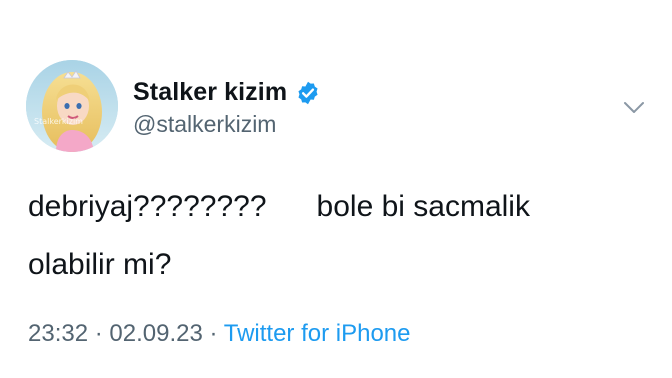 This screenshot has height=378, width=672. Describe the element at coordinates (155, 333) in the screenshot. I see `tweet-date: 02.09.23` at that location.